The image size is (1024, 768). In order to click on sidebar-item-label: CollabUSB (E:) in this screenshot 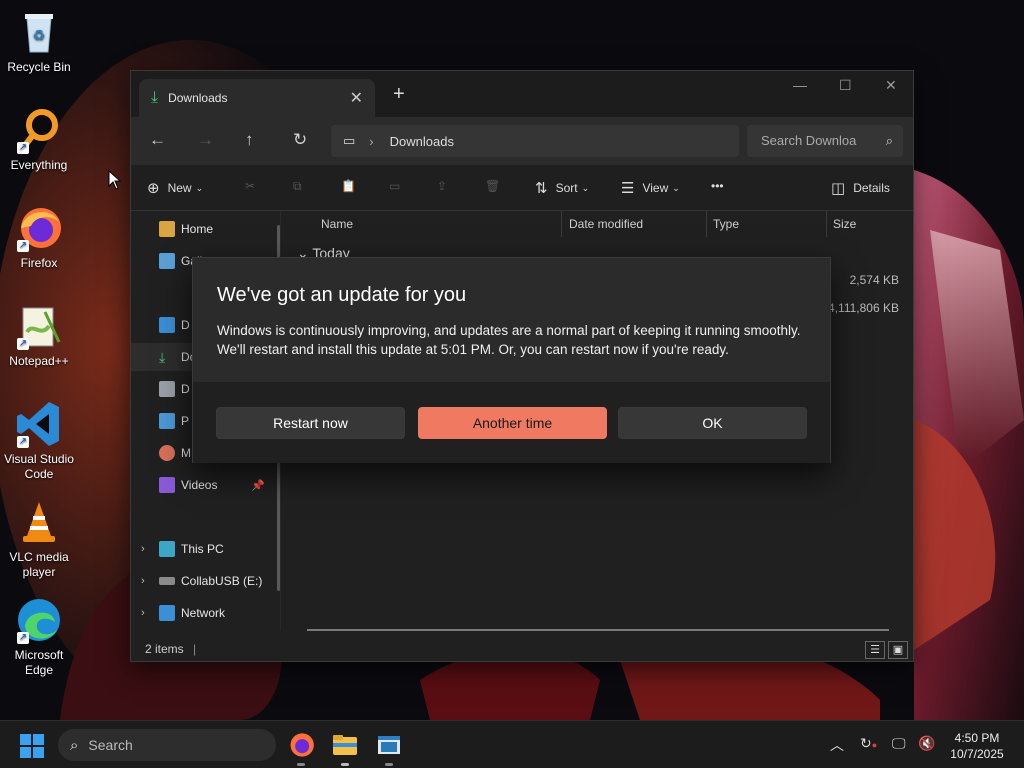, I will do `click(222, 581)`.